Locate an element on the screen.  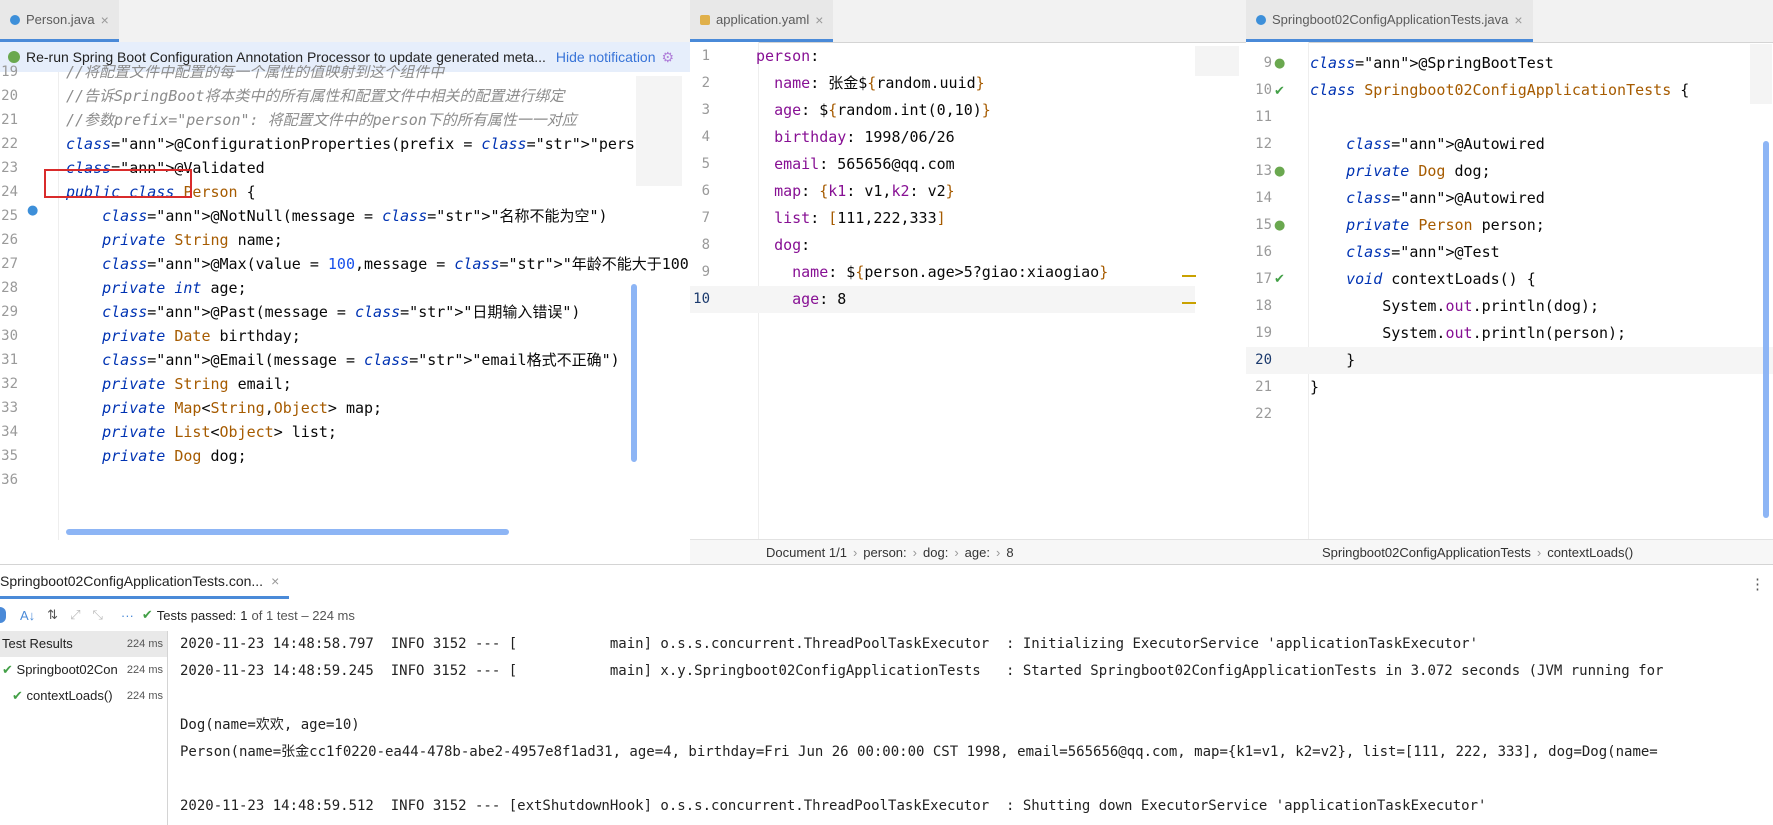
horizontal-scrollbar is located at coordinates (287, 532).